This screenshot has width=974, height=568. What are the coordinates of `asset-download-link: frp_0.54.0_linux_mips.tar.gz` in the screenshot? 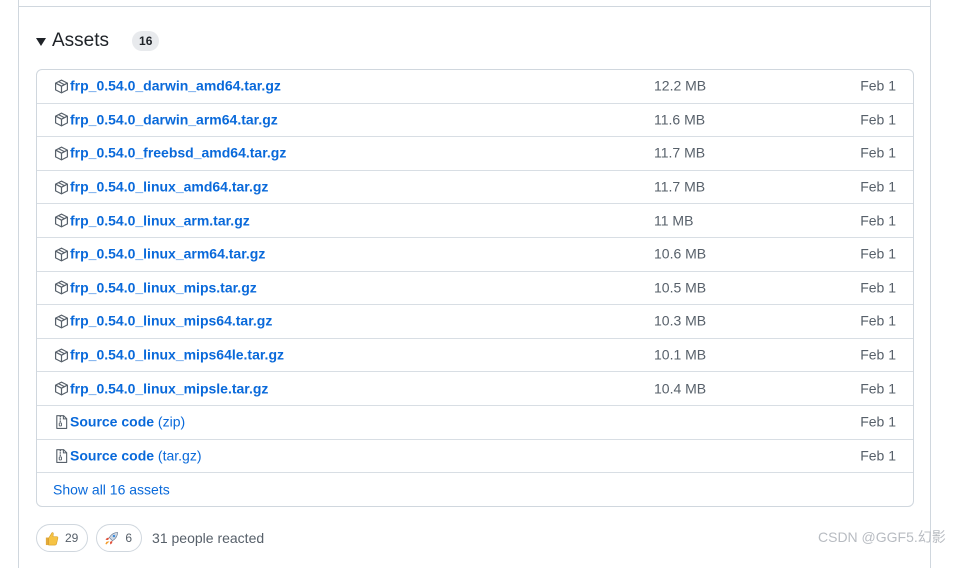 It's located at (163, 288).